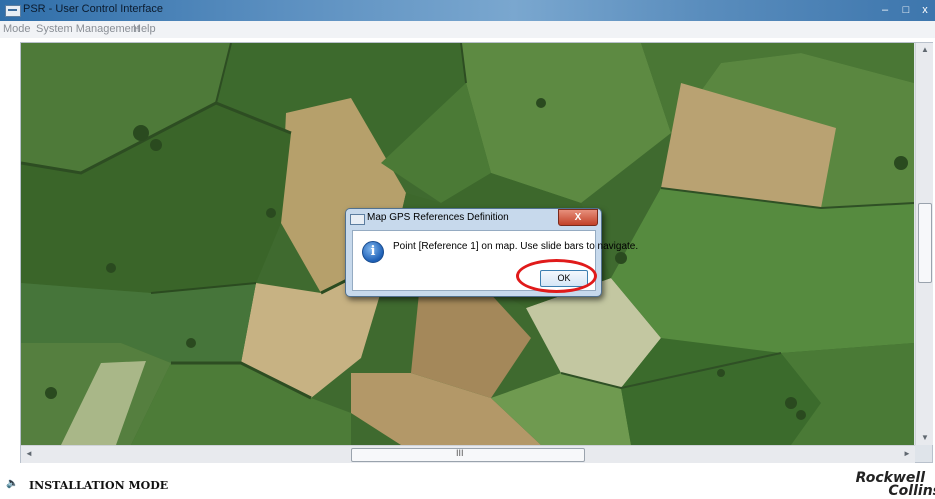 This screenshot has width=935, height=499. I want to click on speaker-icon: 🔈, so click(12, 483).